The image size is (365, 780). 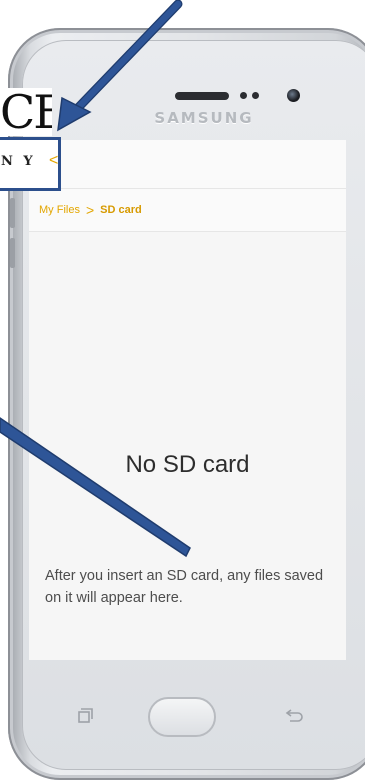 What do you see at coordinates (120, 66) in the screenshot?
I see `arrow-to-logo` at bounding box center [120, 66].